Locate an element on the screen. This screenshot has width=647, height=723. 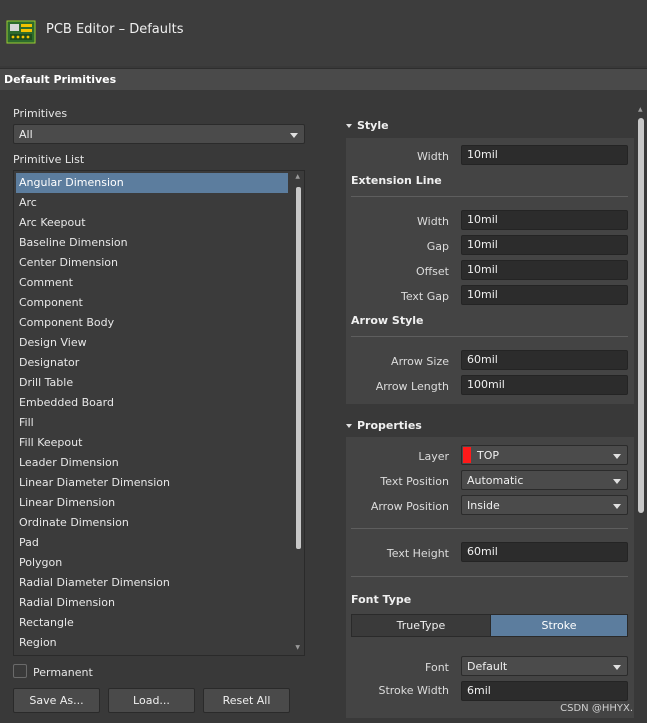
arrow-length-label: Arrow Length is located at coordinates (412, 386).